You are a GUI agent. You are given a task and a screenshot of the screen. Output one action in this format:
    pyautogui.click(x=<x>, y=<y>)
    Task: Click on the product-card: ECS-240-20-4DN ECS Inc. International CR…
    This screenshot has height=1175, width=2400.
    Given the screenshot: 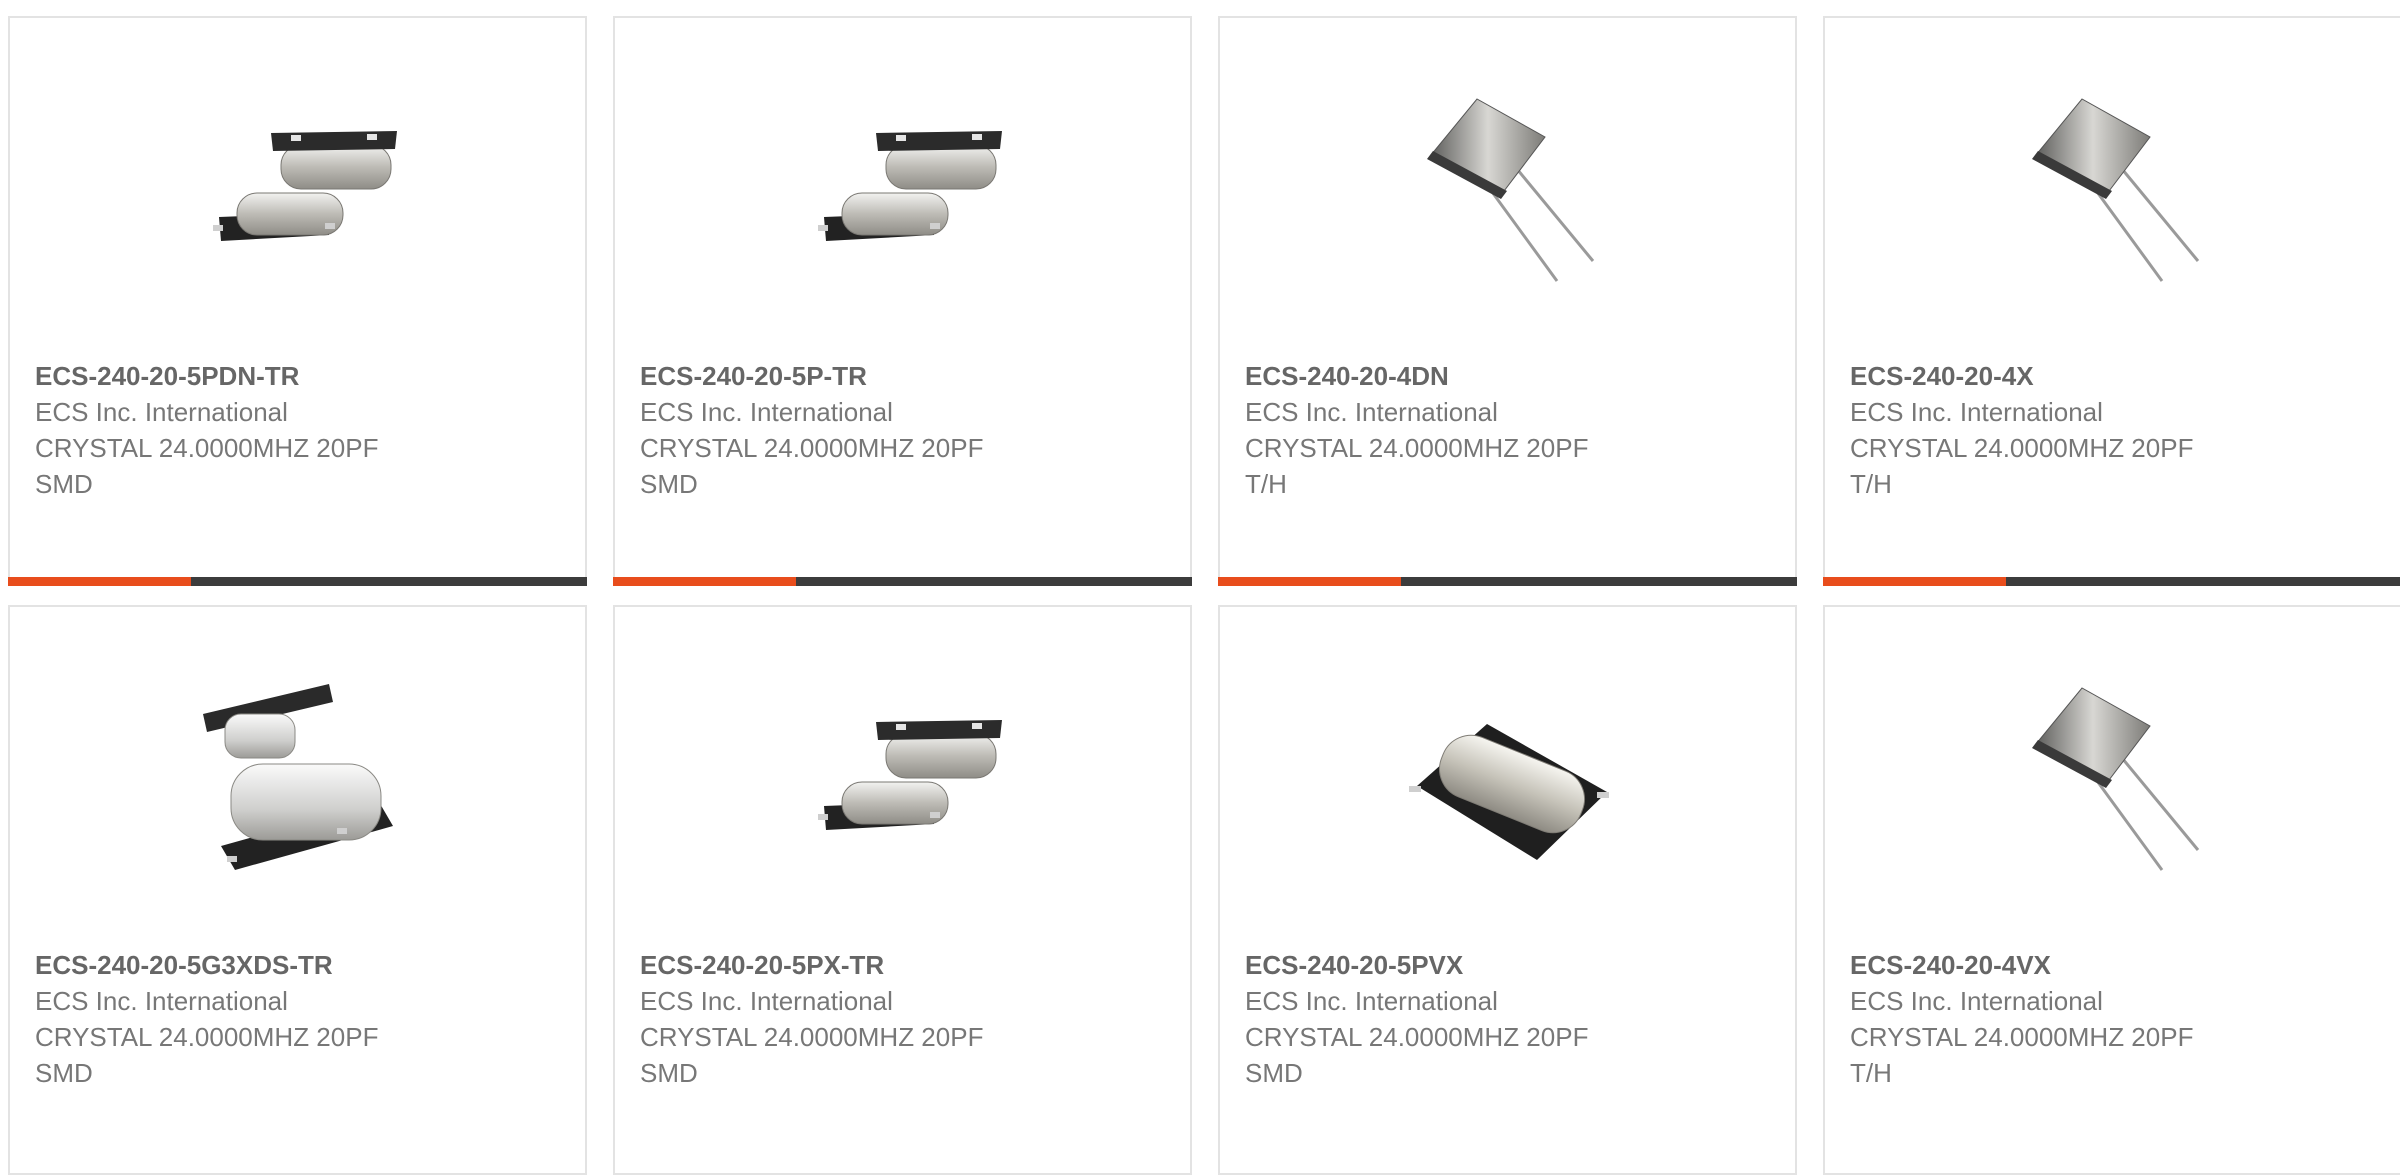 What is the action you would take?
    pyautogui.click(x=1507, y=301)
    